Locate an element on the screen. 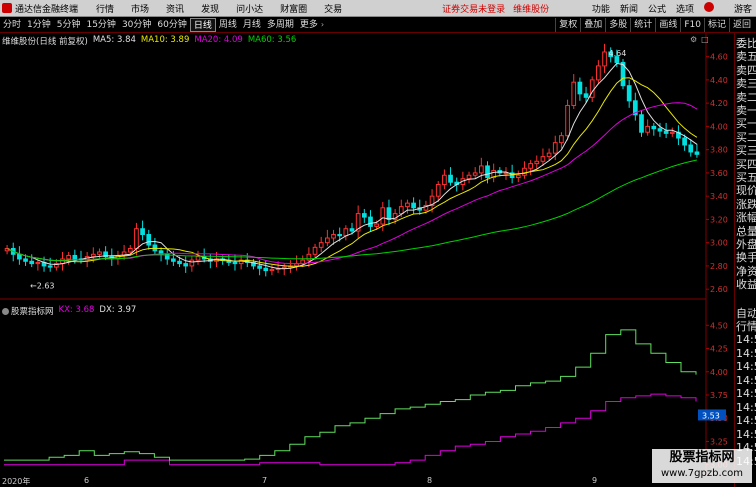 The width and height of the screenshot is (756, 487). menu-options: 选项 is located at coordinates (685, 8).